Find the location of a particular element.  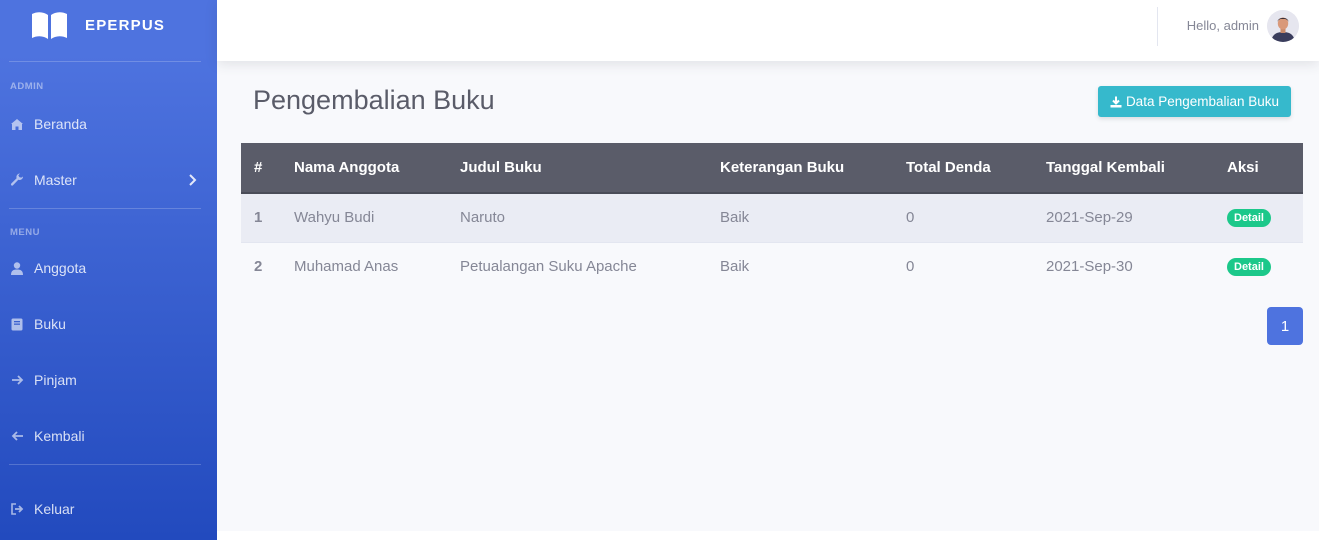

sidebar-item-label: Beranda is located at coordinates (60, 124).